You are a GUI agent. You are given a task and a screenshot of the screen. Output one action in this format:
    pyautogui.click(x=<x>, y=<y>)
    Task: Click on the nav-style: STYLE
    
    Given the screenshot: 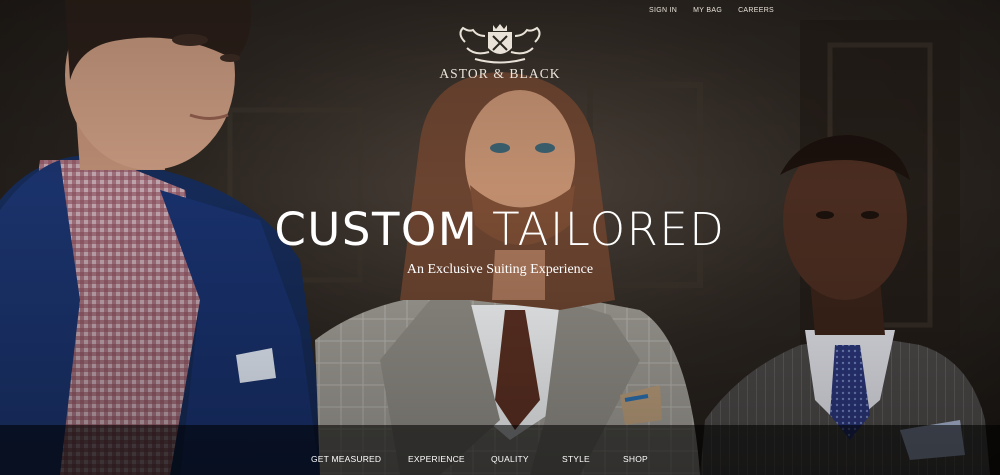 What is the action you would take?
    pyautogui.click(x=576, y=459)
    